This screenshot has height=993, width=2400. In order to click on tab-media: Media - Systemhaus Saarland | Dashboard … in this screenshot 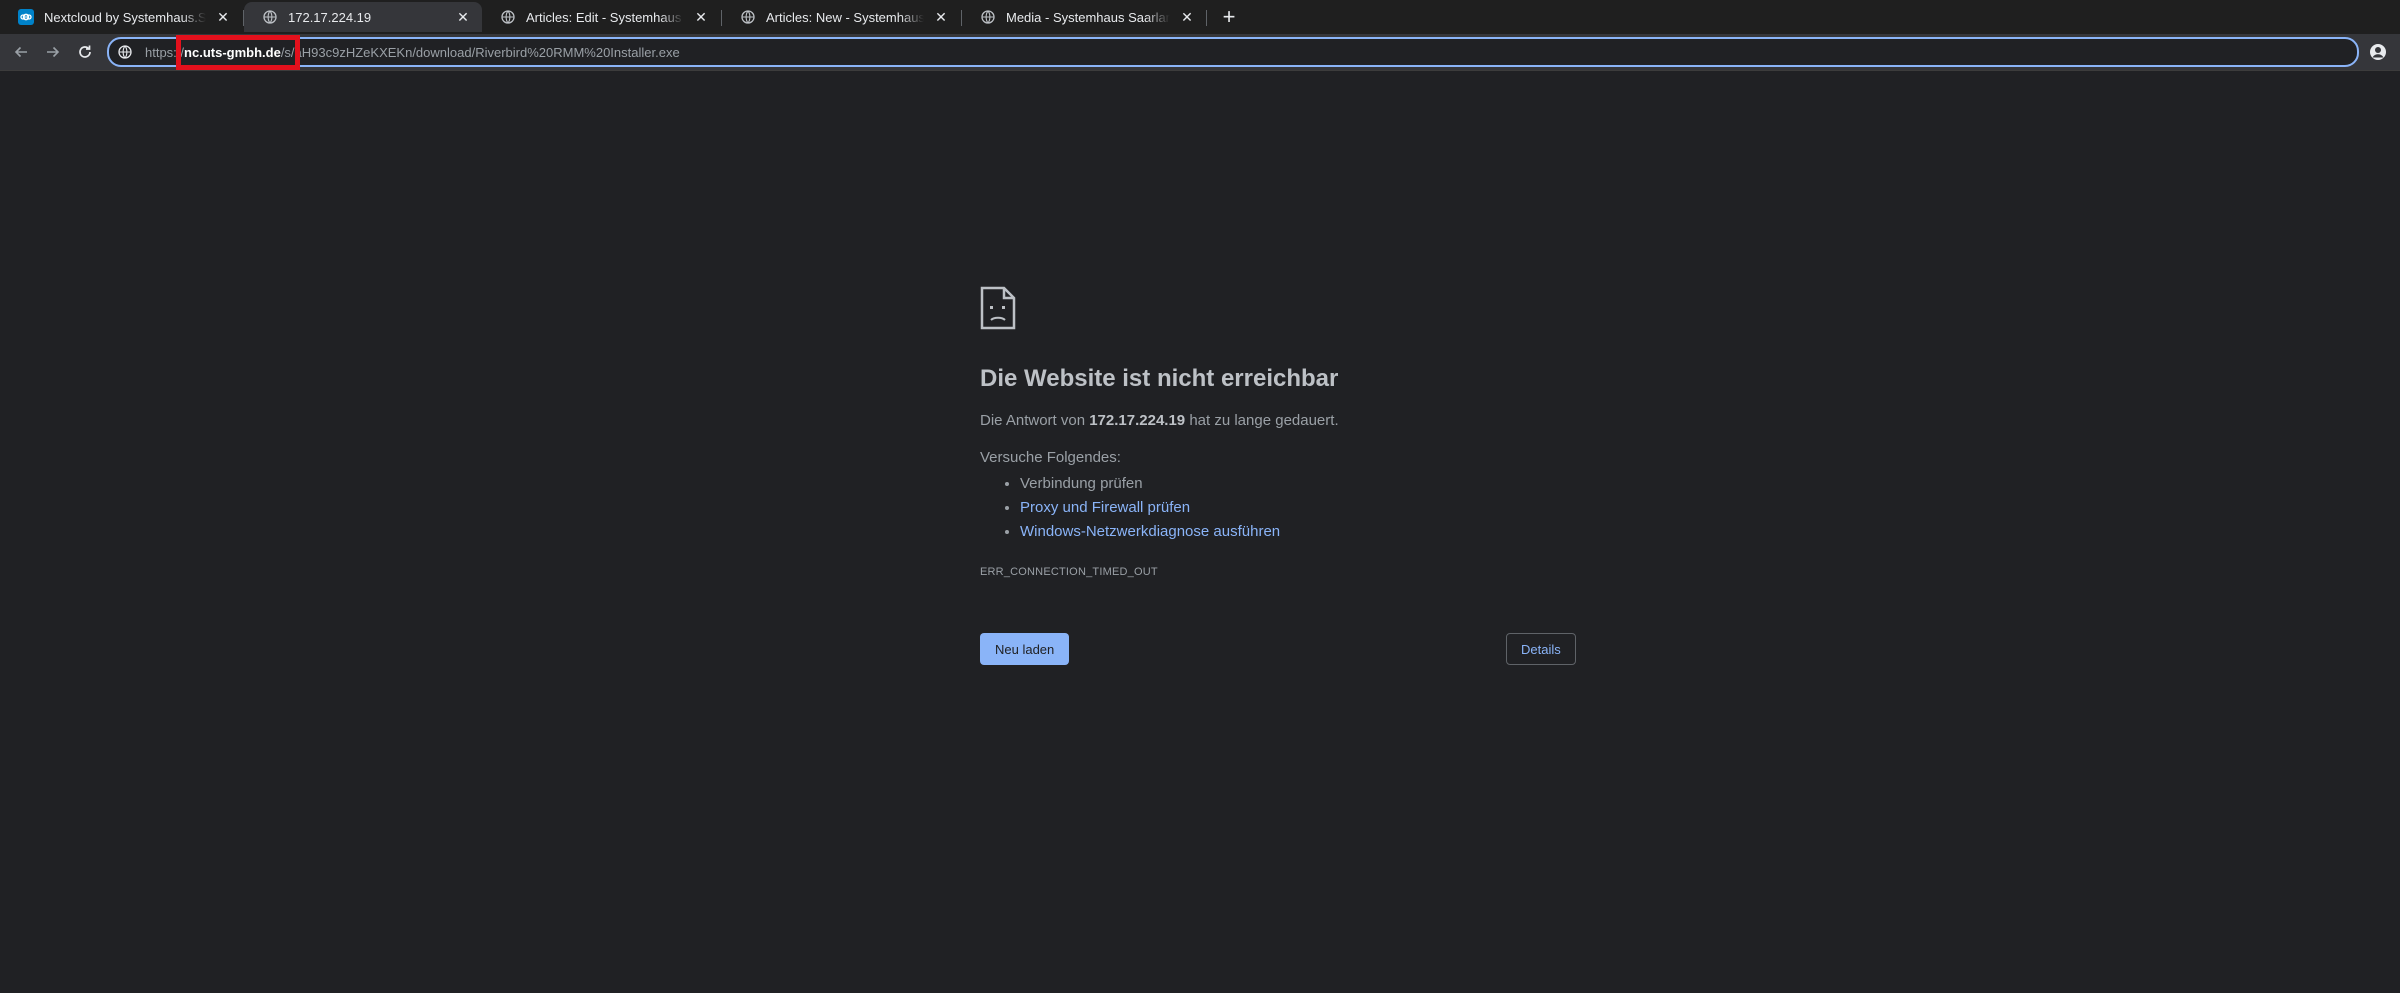, I will do `click(1084, 17)`.